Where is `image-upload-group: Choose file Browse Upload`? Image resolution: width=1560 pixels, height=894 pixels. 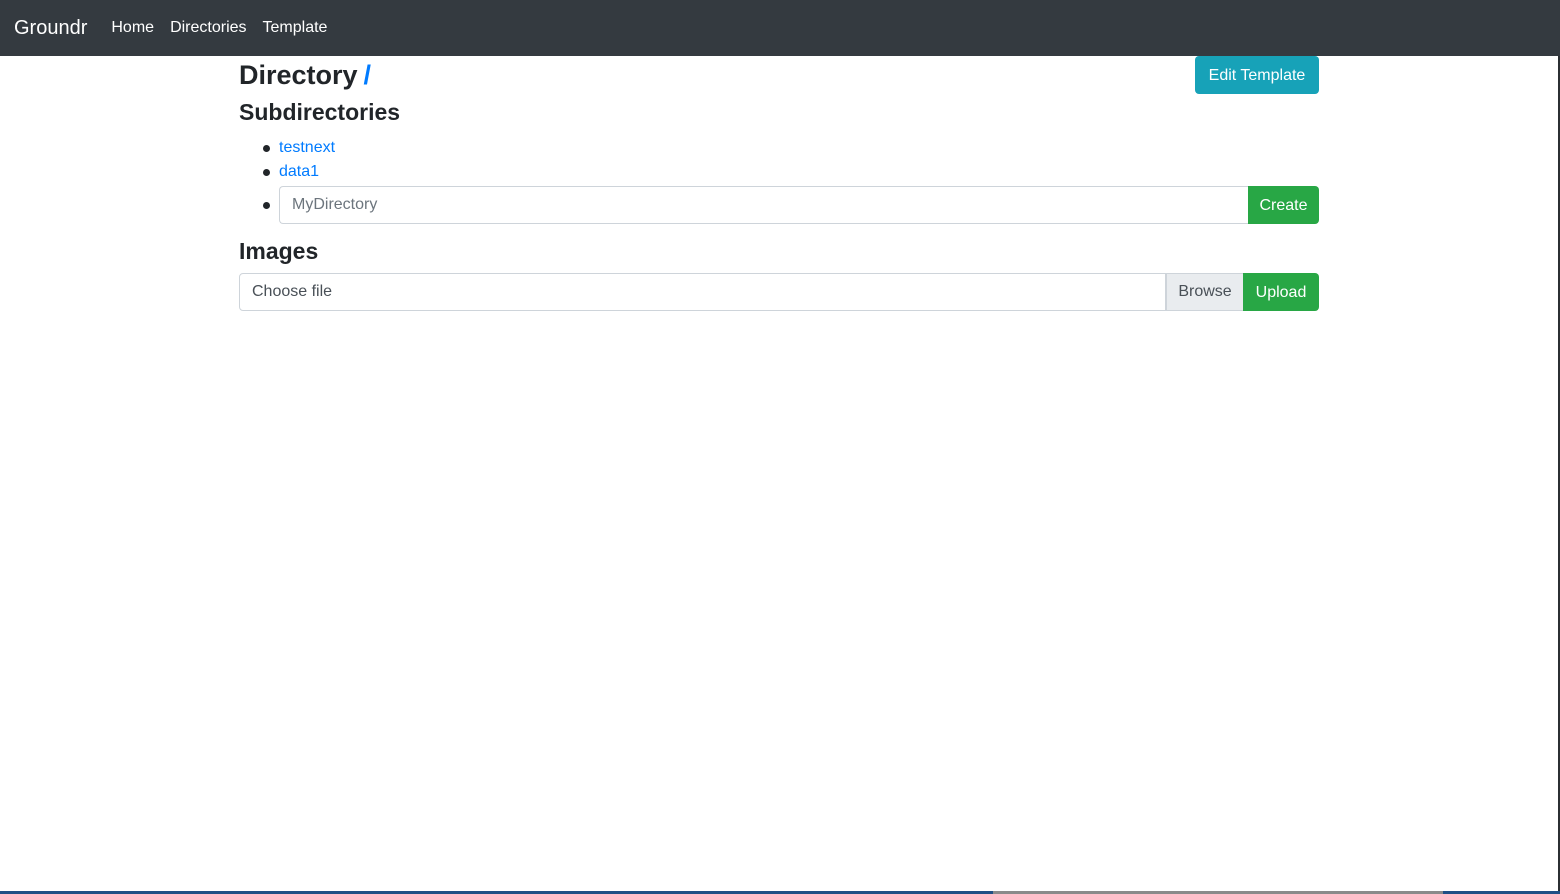 image-upload-group: Choose file Browse Upload is located at coordinates (779, 292).